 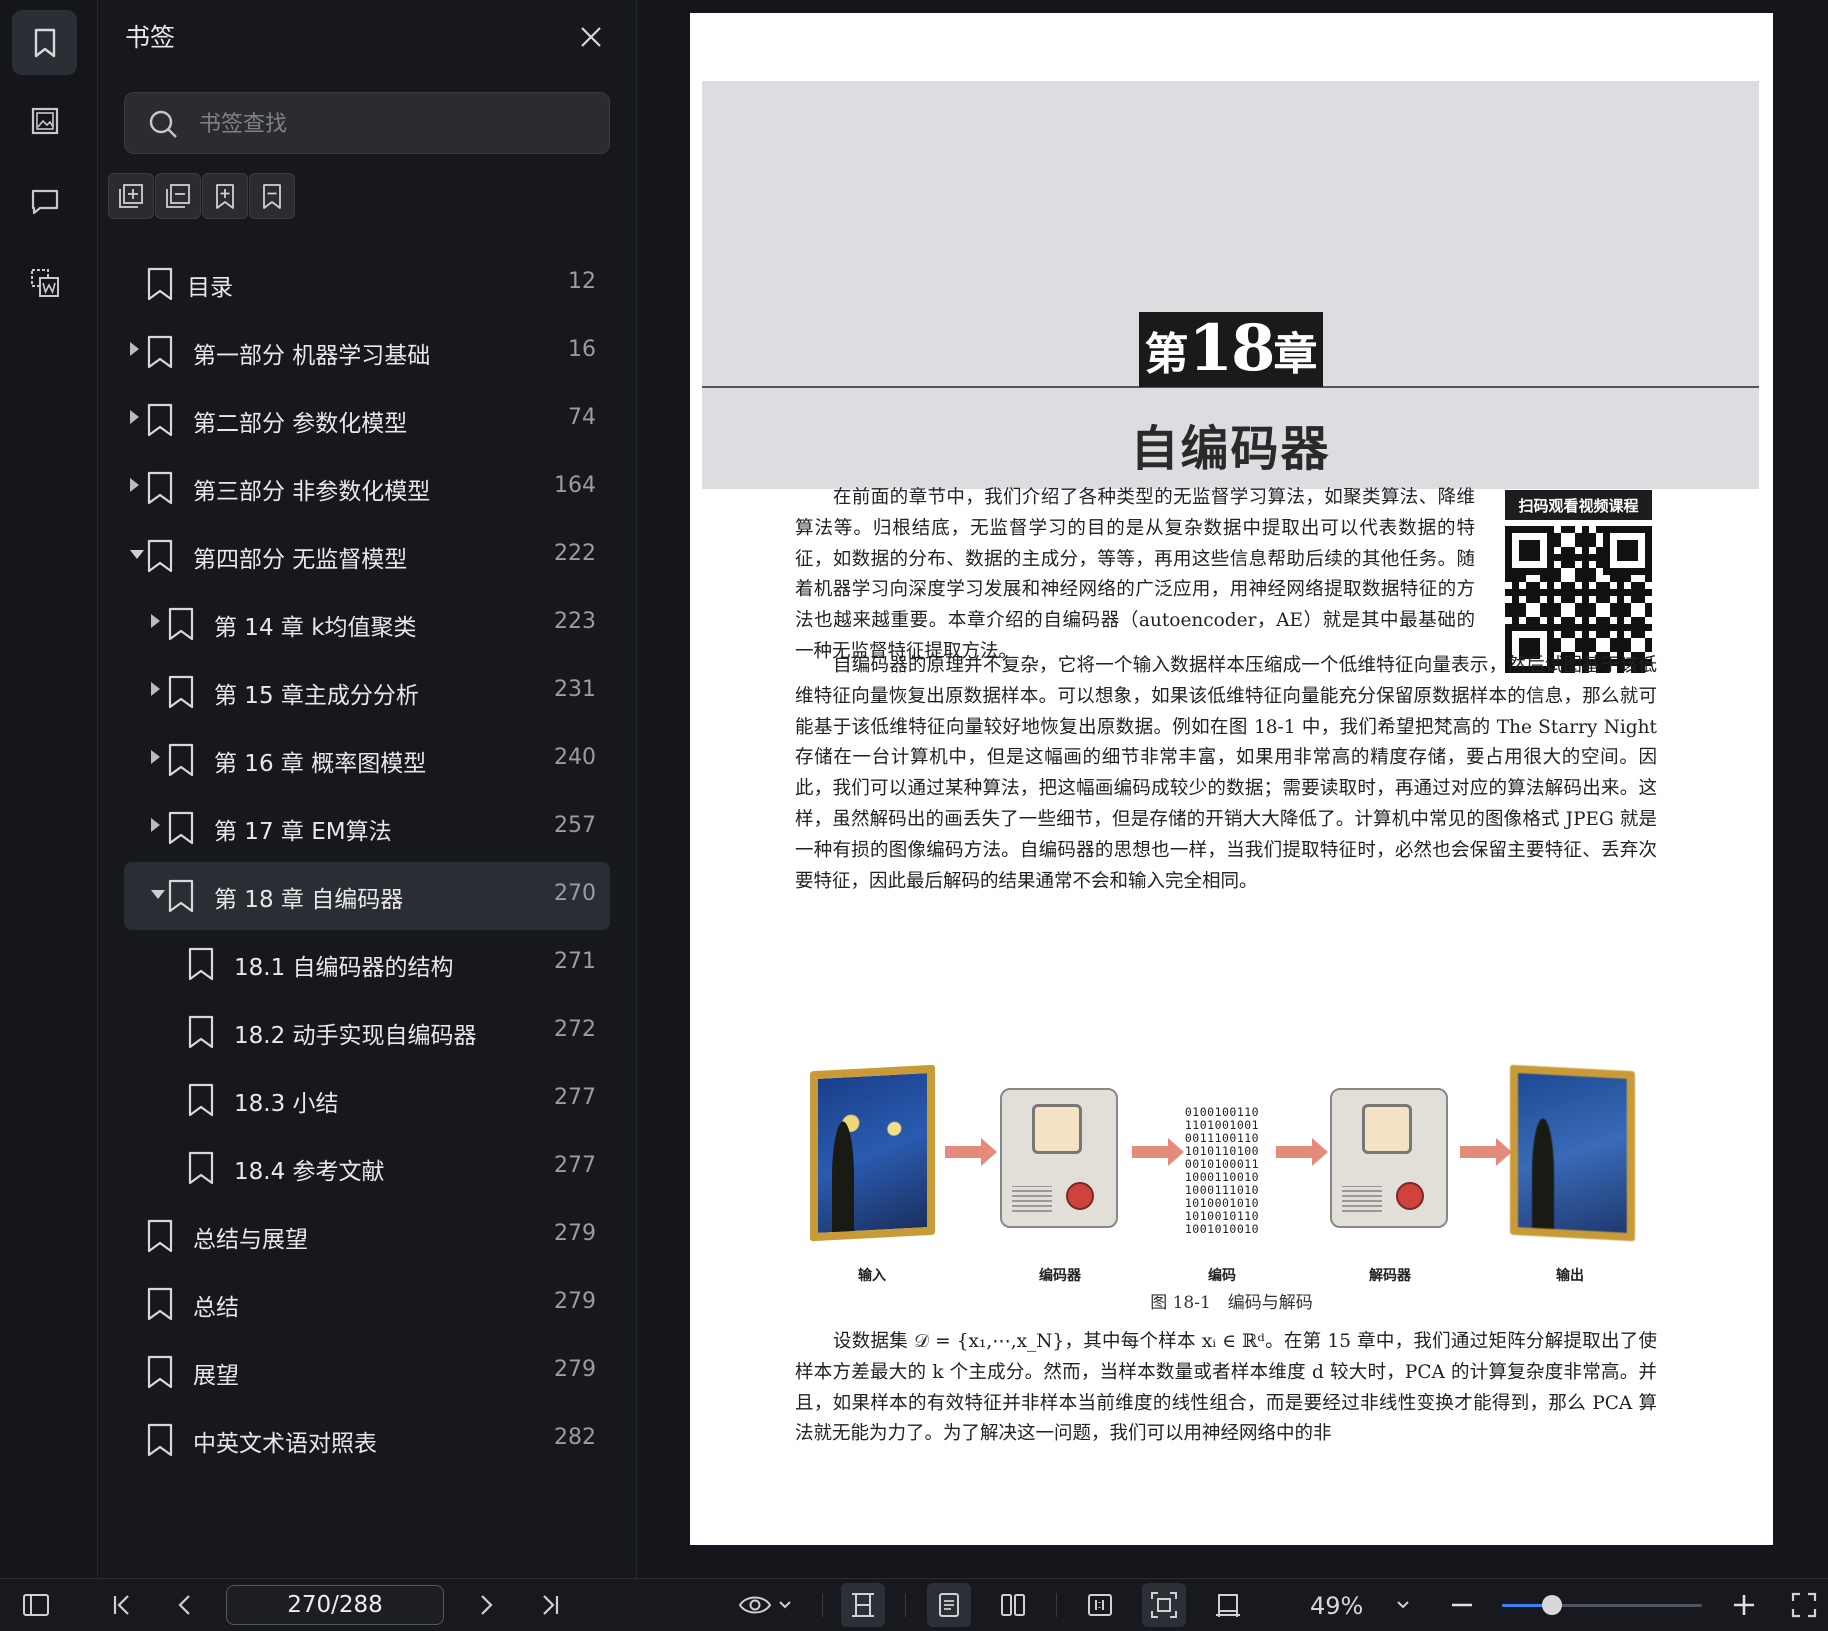 I want to click on bookmark-item: 展望 279, so click(x=367, y=1372).